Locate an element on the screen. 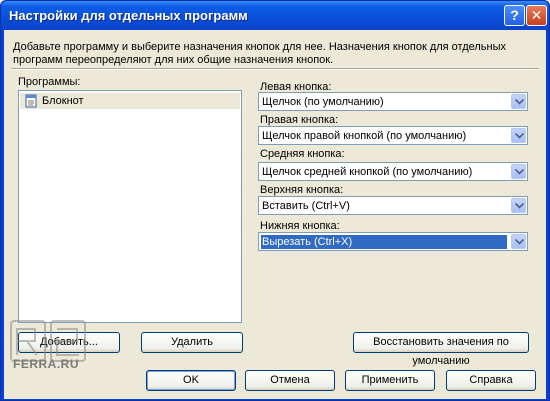  upper-button-value: Вставить (Ctrl+V) is located at coordinates (306, 206).